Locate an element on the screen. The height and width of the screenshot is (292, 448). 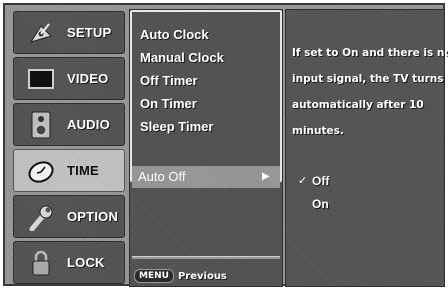
submenu-item-sleep-timer: Sleep Timer is located at coordinates (176, 127).